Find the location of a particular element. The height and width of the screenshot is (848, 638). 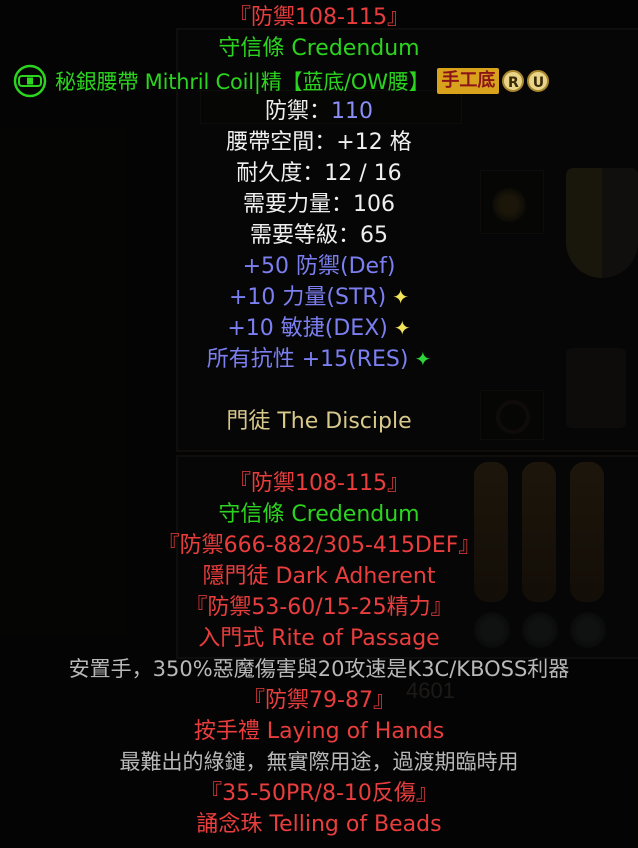

unique-item-name: 守信條 Credendum is located at coordinates (319, 48).